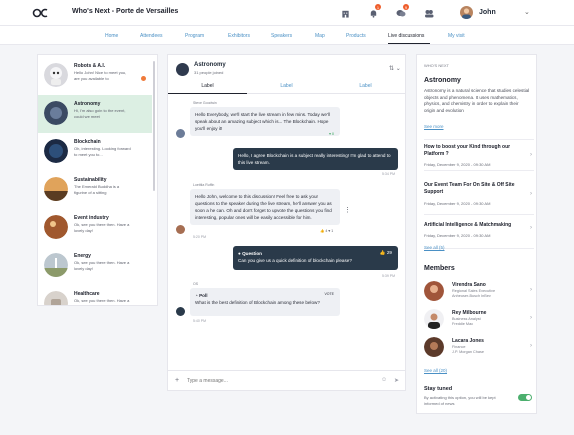  Describe the element at coordinates (196, 284) in the screenshot. I see `message-author: OS` at that location.